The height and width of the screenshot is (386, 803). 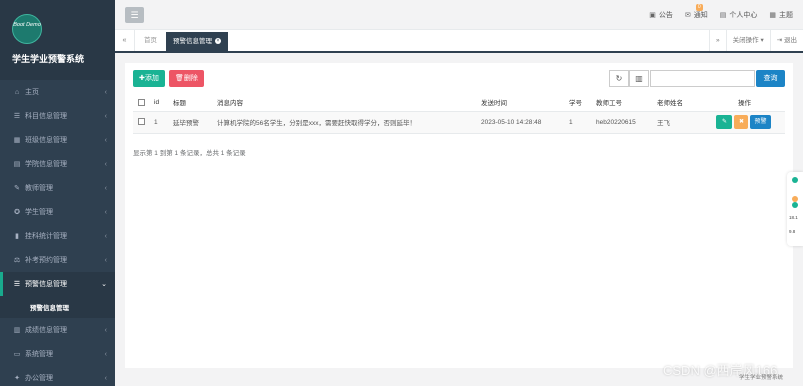 I want to click on cell-teacher-no: heb20220615, so click(x=621, y=122).